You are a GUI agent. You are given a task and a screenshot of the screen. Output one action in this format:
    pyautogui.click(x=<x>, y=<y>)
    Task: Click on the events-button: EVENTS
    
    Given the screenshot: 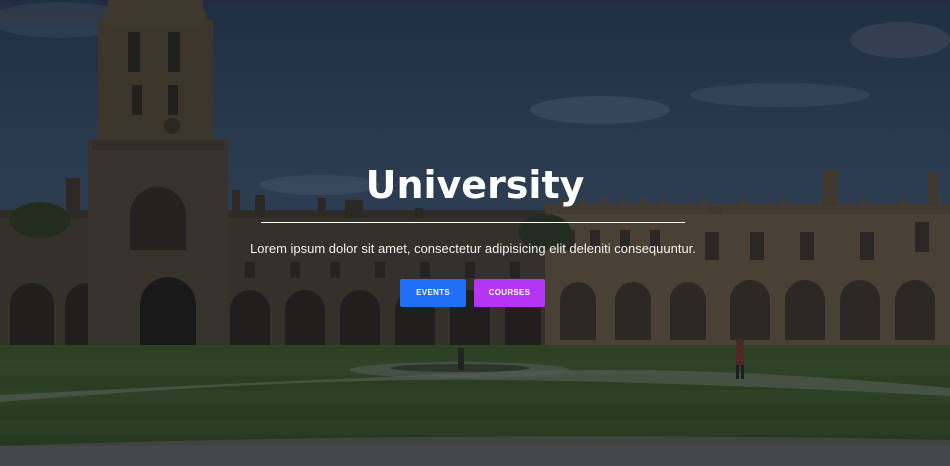 What is the action you would take?
    pyautogui.click(x=433, y=293)
    